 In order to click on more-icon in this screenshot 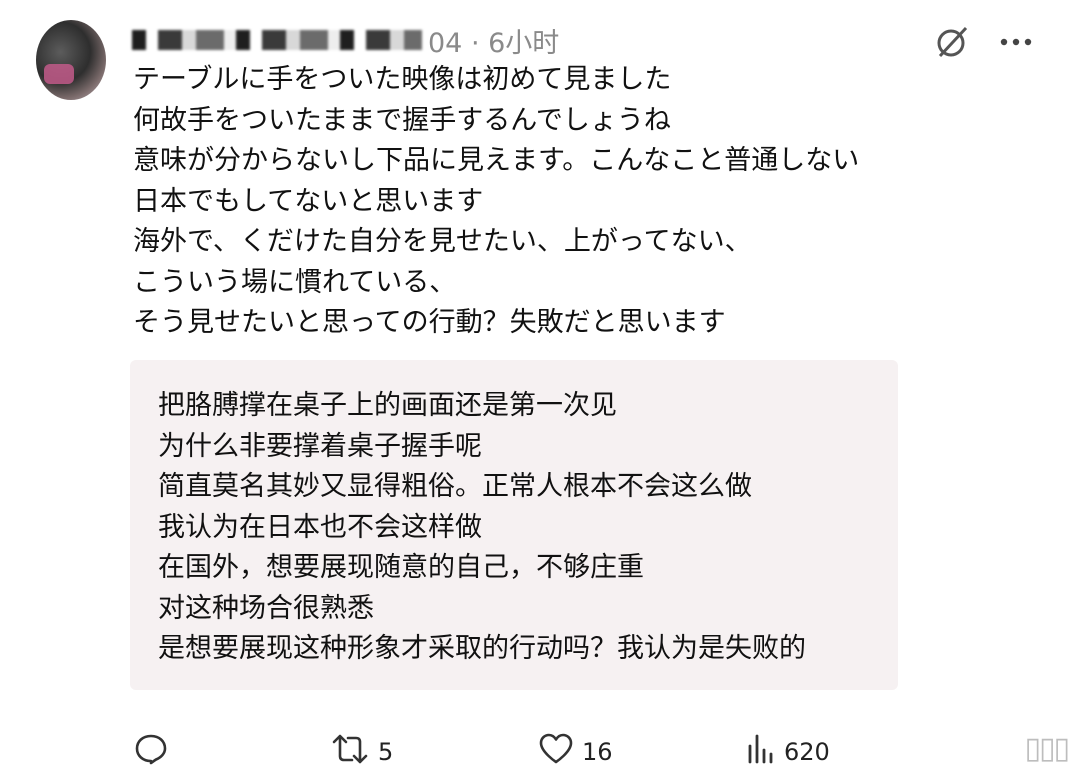, I will do `click(1016, 42)`.